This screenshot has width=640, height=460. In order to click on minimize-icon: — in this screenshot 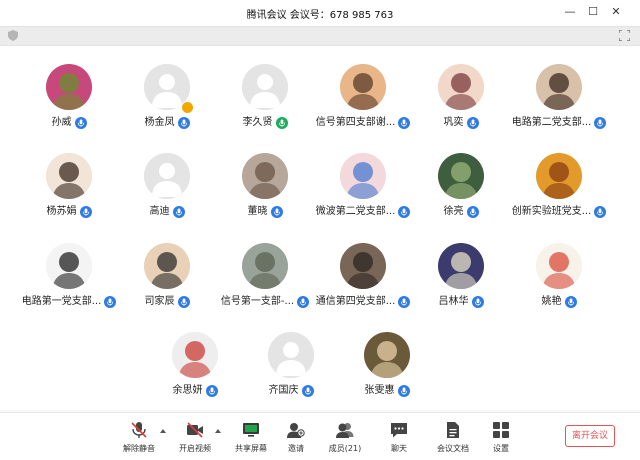, I will do `click(570, 12)`.